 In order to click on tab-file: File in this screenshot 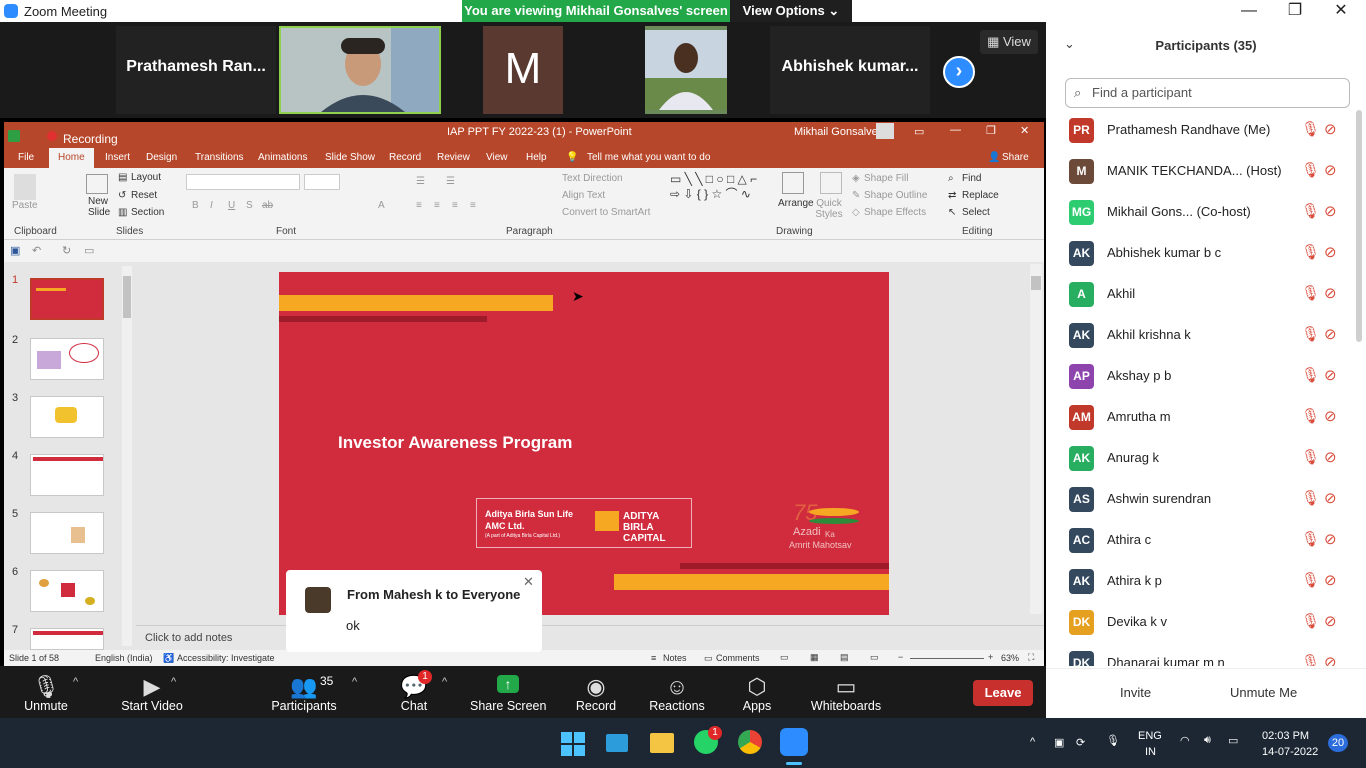, I will do `click(26, 157)`.